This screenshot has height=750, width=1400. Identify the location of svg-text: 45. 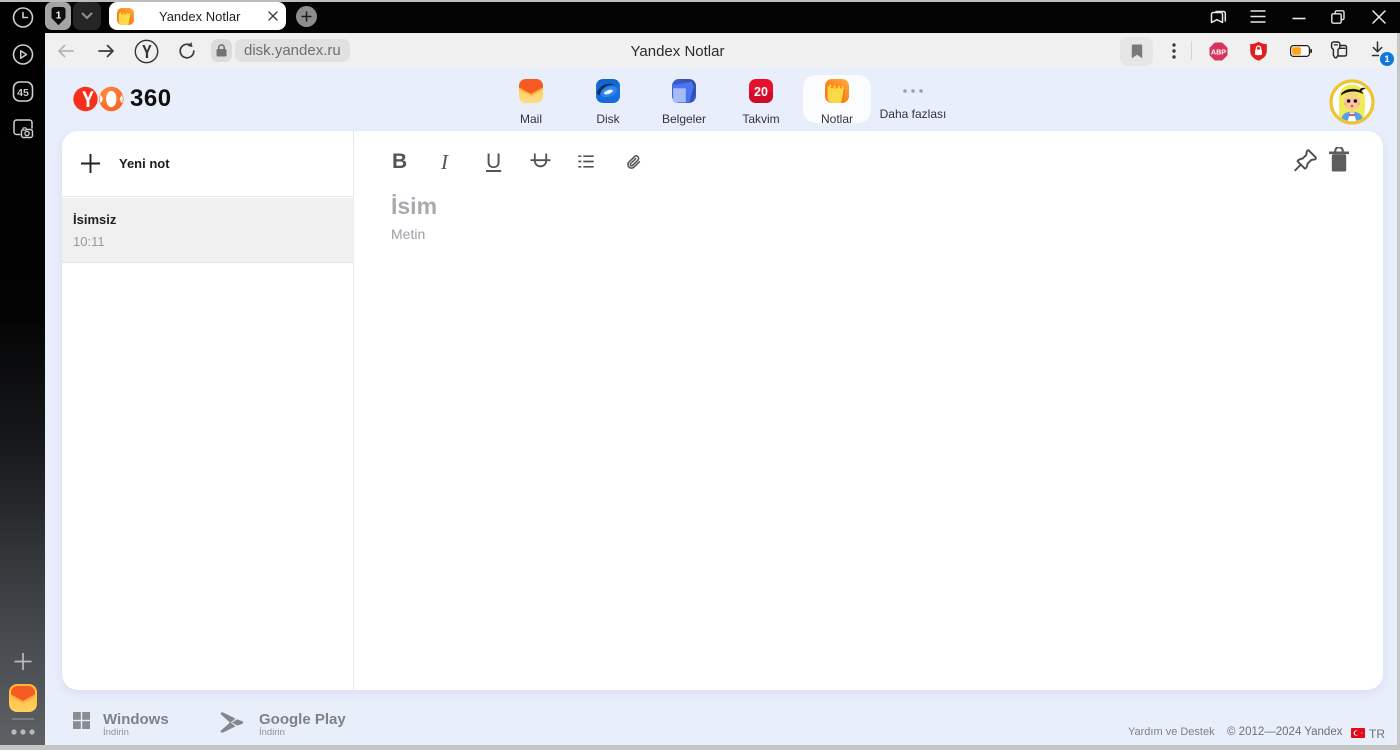
(23, 93).